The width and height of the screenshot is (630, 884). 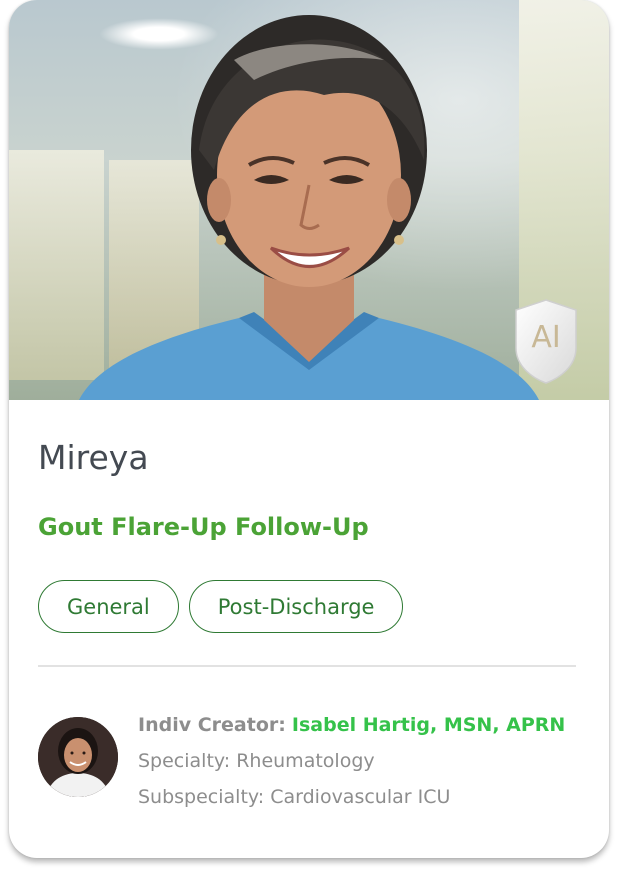 What do you see at coordinates (93, 457) in the screenshot?
I see `persona-name: Mireya` at bounding box center [93, 457].